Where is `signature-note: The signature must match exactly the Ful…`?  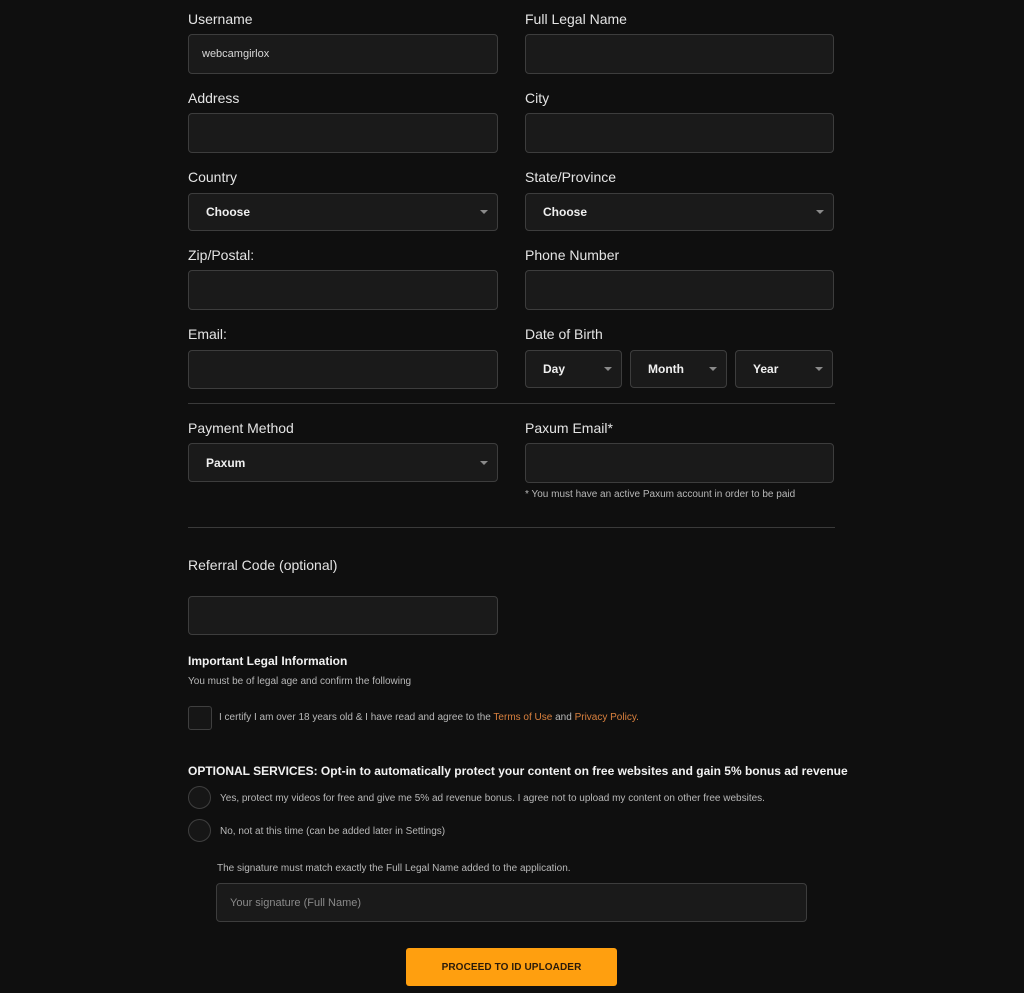
signature-note: The signature must match exactly the Ful… is located at coordinates (394, 868).